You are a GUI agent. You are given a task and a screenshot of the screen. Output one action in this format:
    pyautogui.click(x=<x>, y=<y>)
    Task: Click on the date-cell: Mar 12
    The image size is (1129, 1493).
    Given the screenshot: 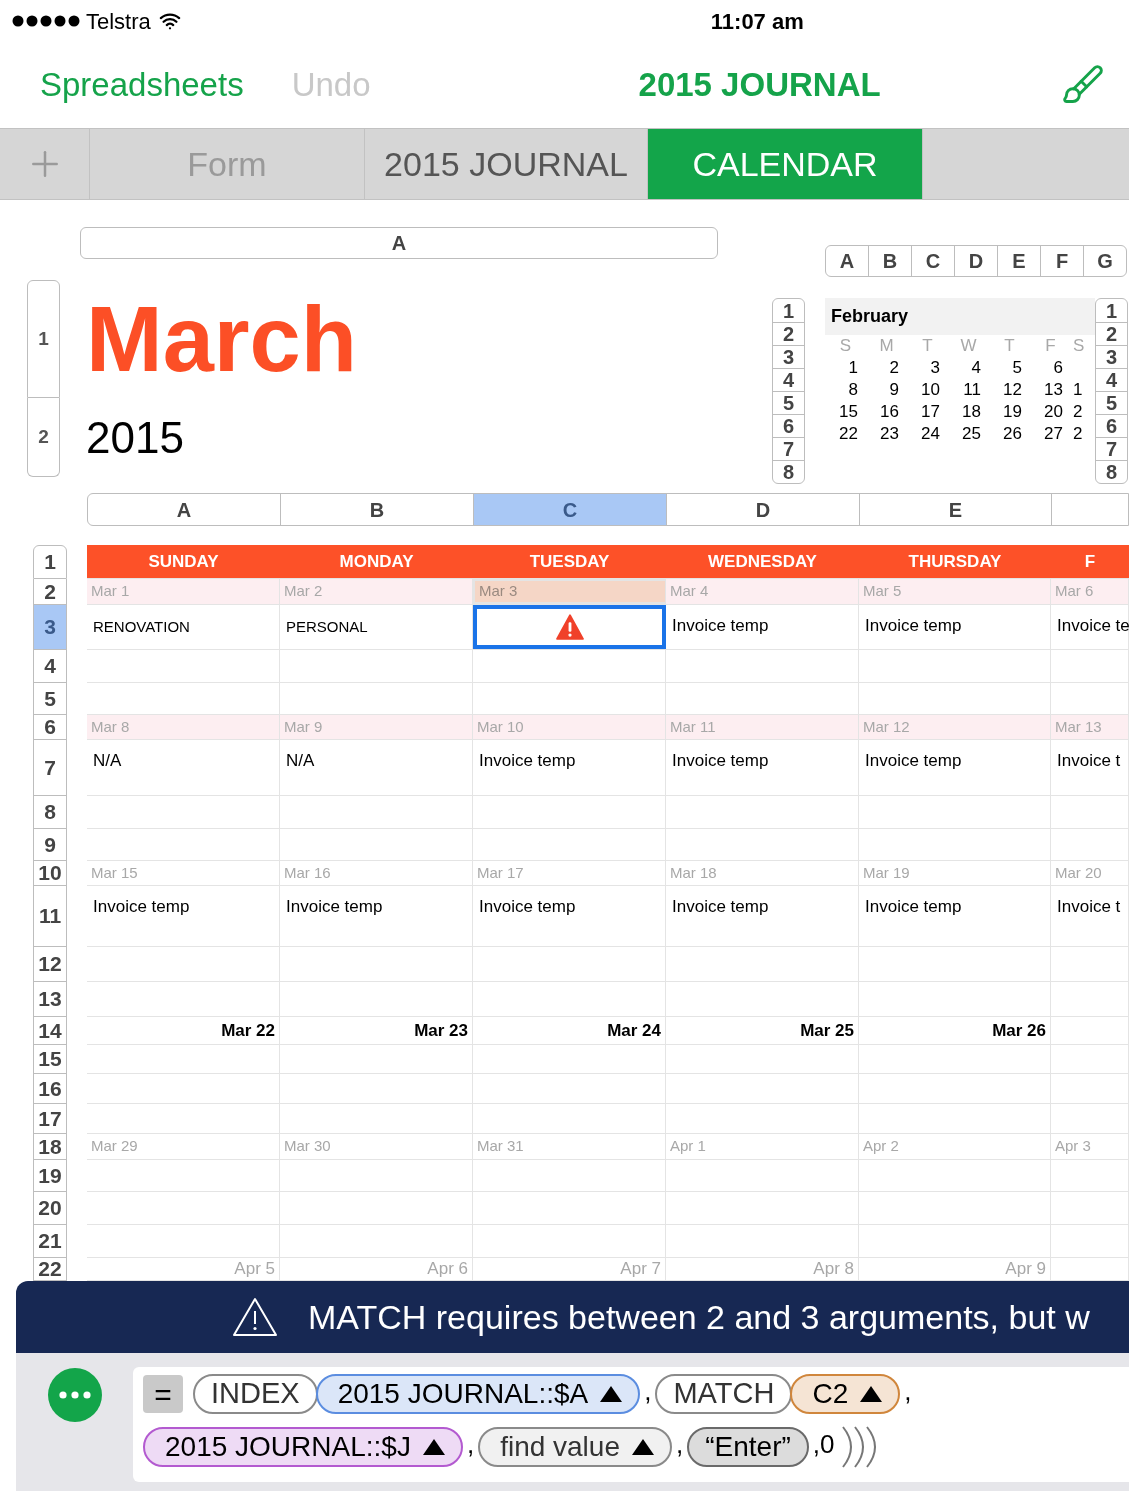 What is the action you would take?
    pyautogui.click(x=955, y=727)
    